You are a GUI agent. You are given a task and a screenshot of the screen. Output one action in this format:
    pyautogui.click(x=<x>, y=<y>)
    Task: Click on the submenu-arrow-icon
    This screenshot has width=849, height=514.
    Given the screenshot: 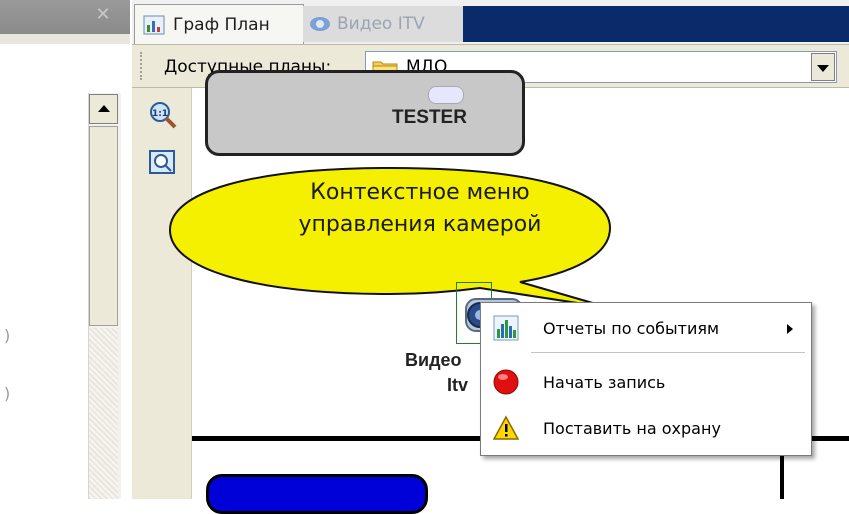 What is the action you would take?
    pyautogui.click(x=790, y=329)
    